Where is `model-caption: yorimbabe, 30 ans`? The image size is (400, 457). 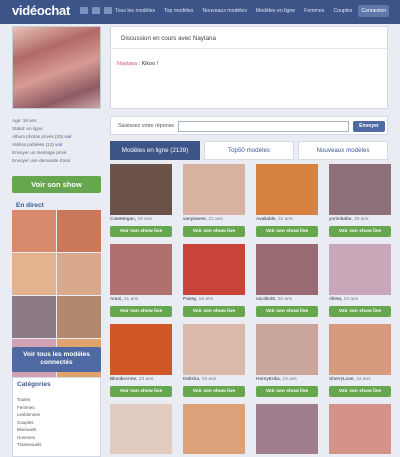
model-caption: yorimbabe, 30 ans is located at coordinates (348, 219).